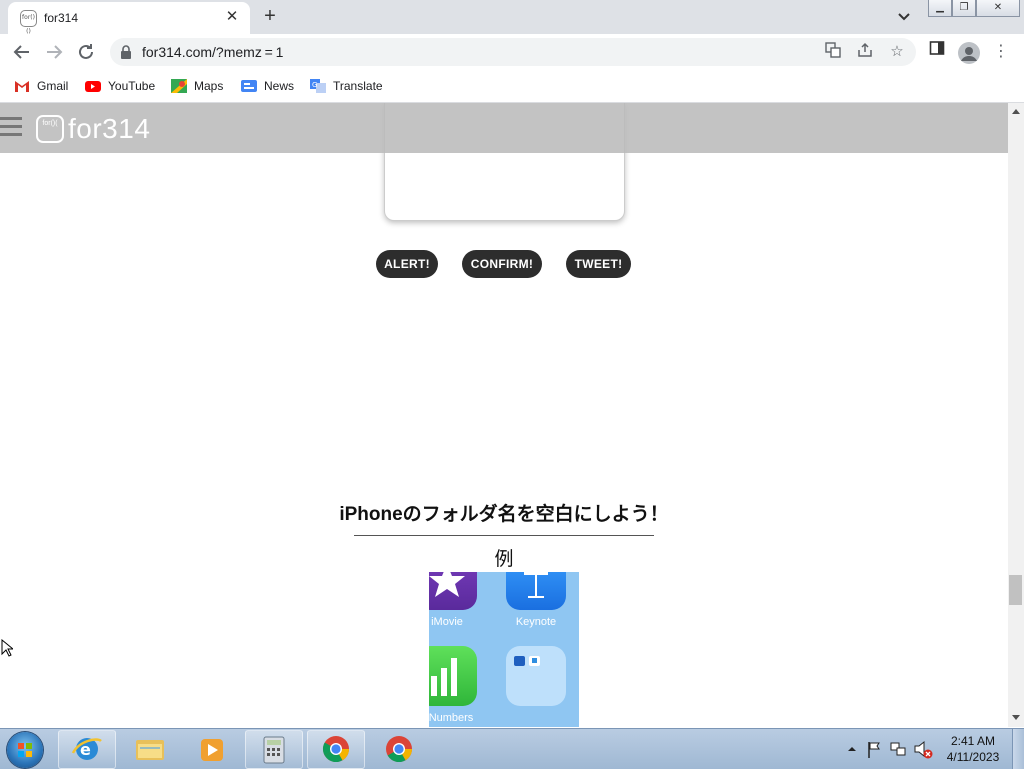 The image size is (1024, 774). I want to click on action-center-flag-icon, so click(874, 749).